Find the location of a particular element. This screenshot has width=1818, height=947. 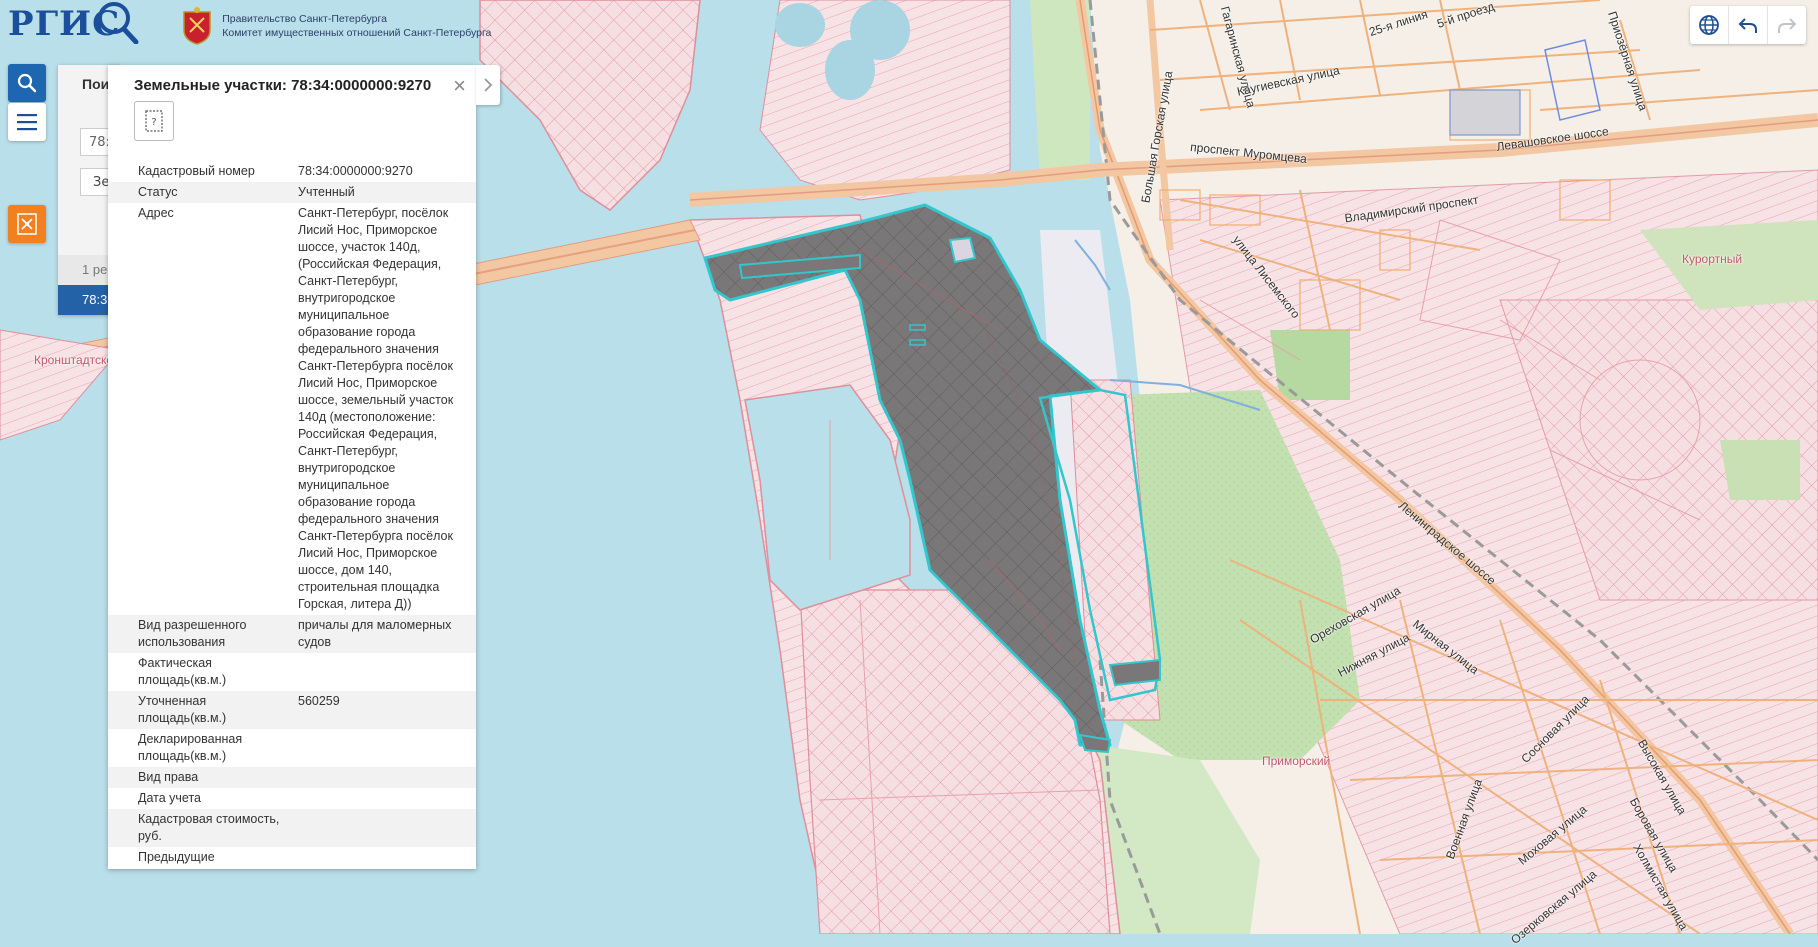

attribute-row: Вид права is located at coordinates (292, 777).